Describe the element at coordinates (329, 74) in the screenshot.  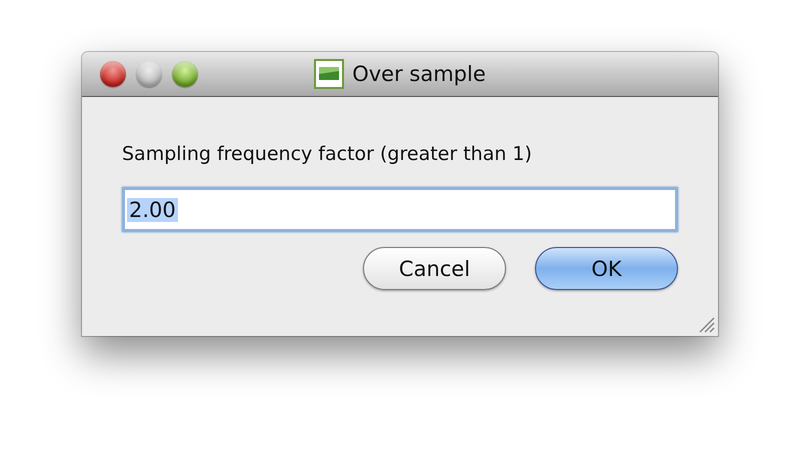
I see `image-icon` at that location.